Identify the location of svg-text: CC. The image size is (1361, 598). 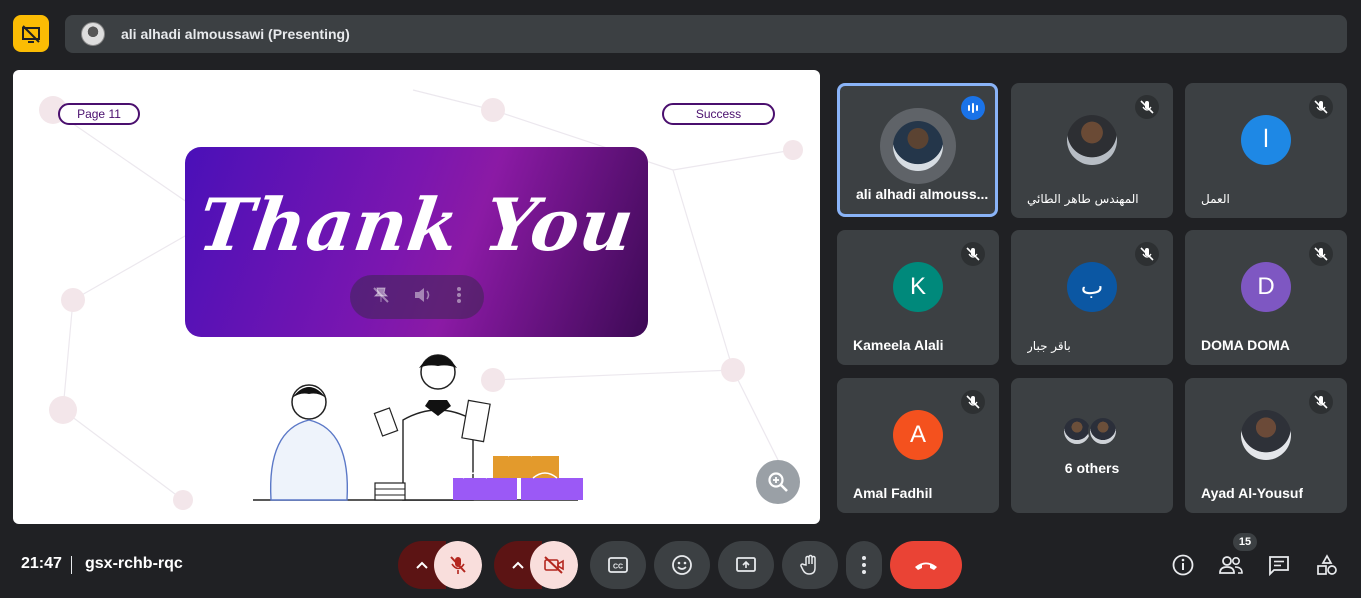
(618, 567).